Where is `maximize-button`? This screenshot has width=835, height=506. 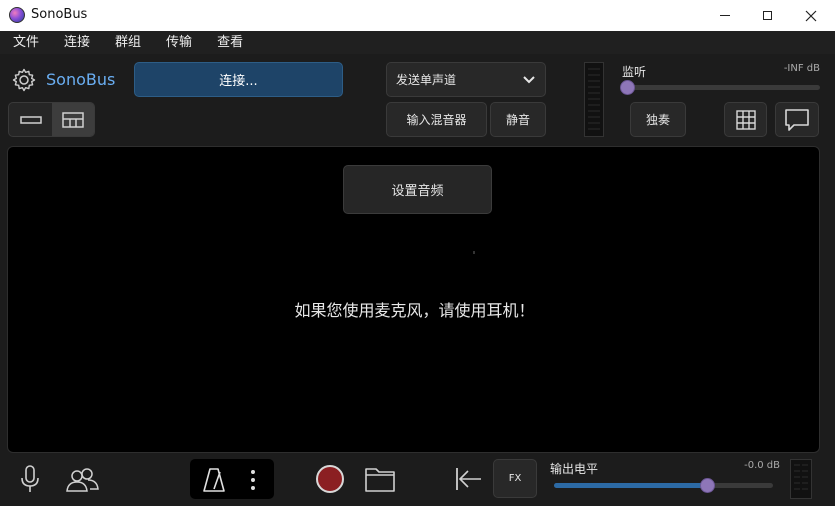
maximize-button is located at coordinates (767, 15).